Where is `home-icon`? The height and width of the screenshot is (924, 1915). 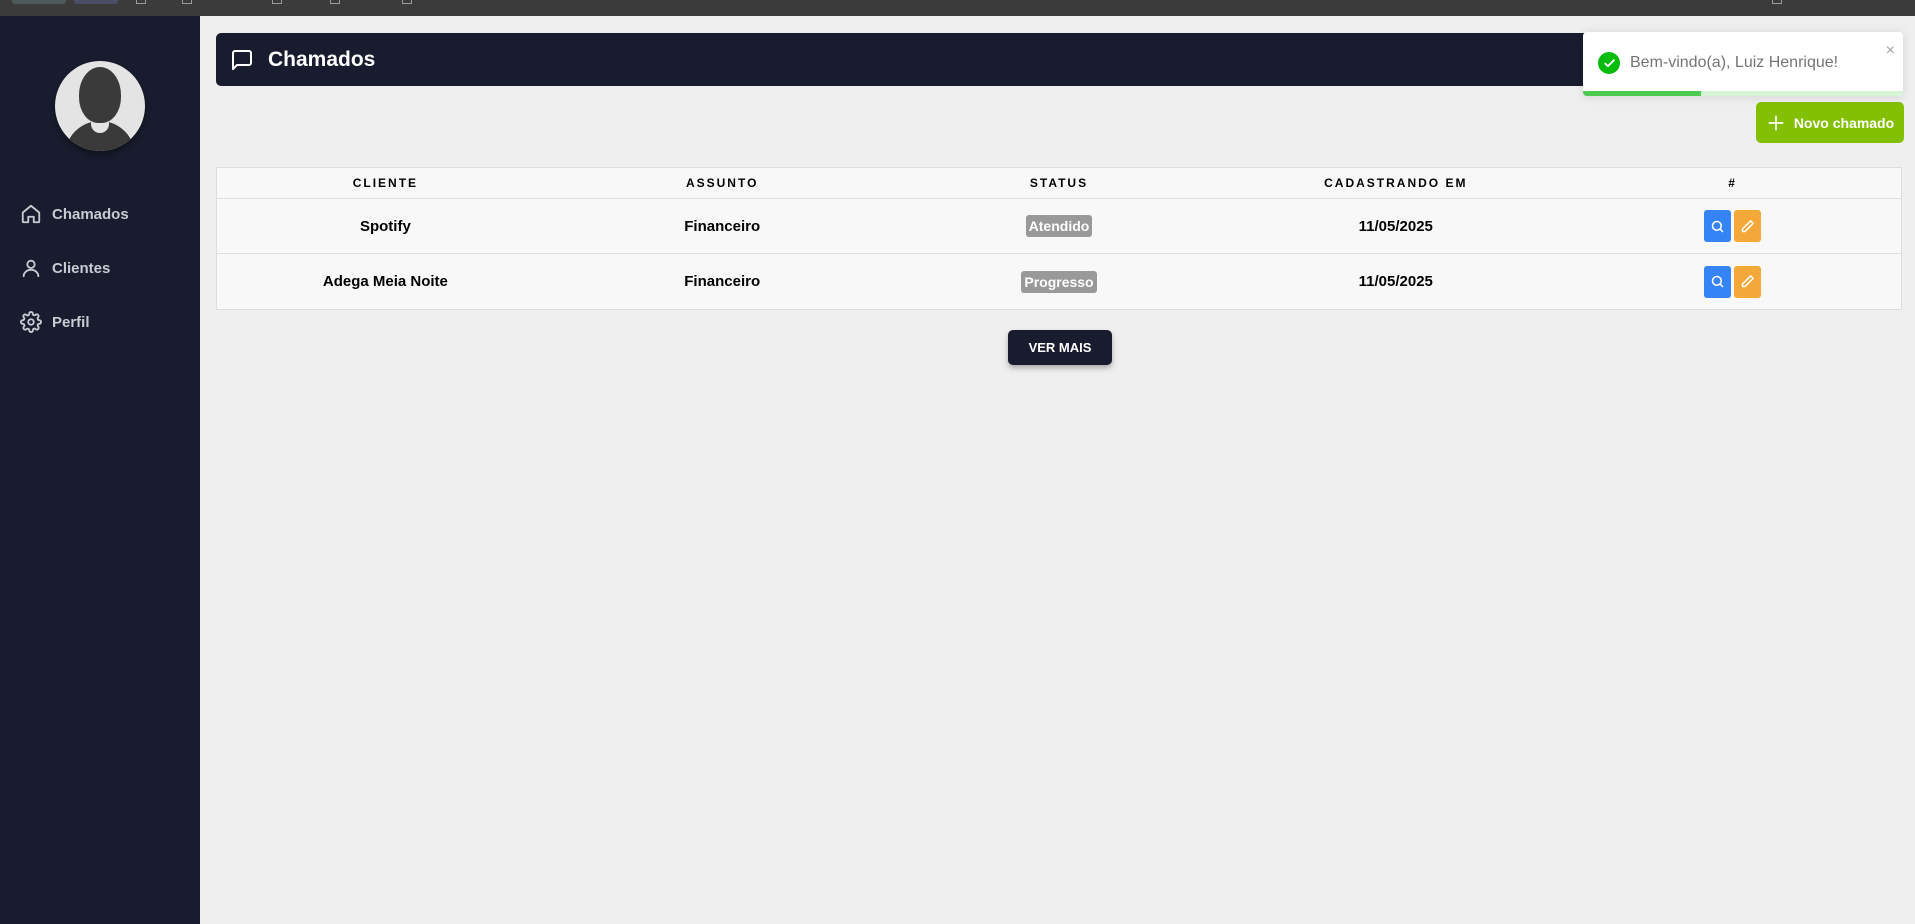 home-icon is located at coordinates (31, 214).